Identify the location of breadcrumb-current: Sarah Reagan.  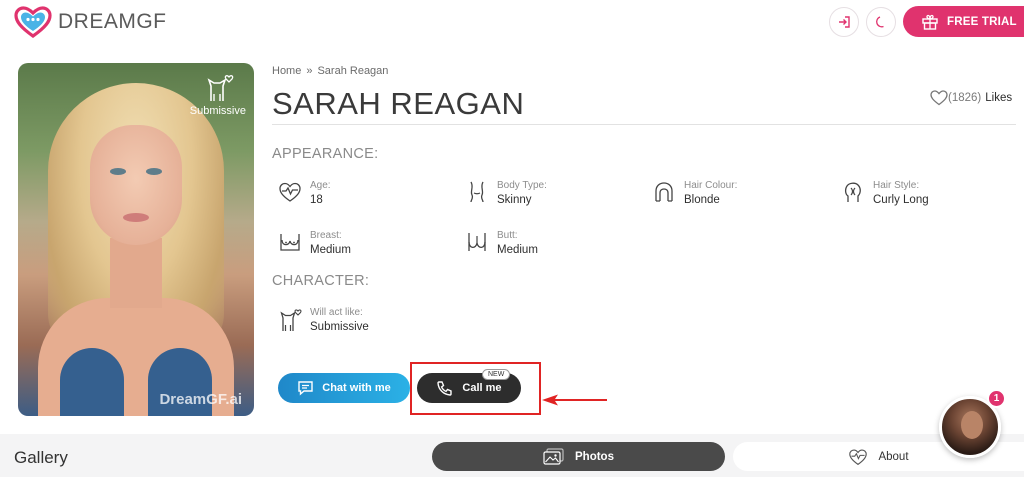
(353, 71).